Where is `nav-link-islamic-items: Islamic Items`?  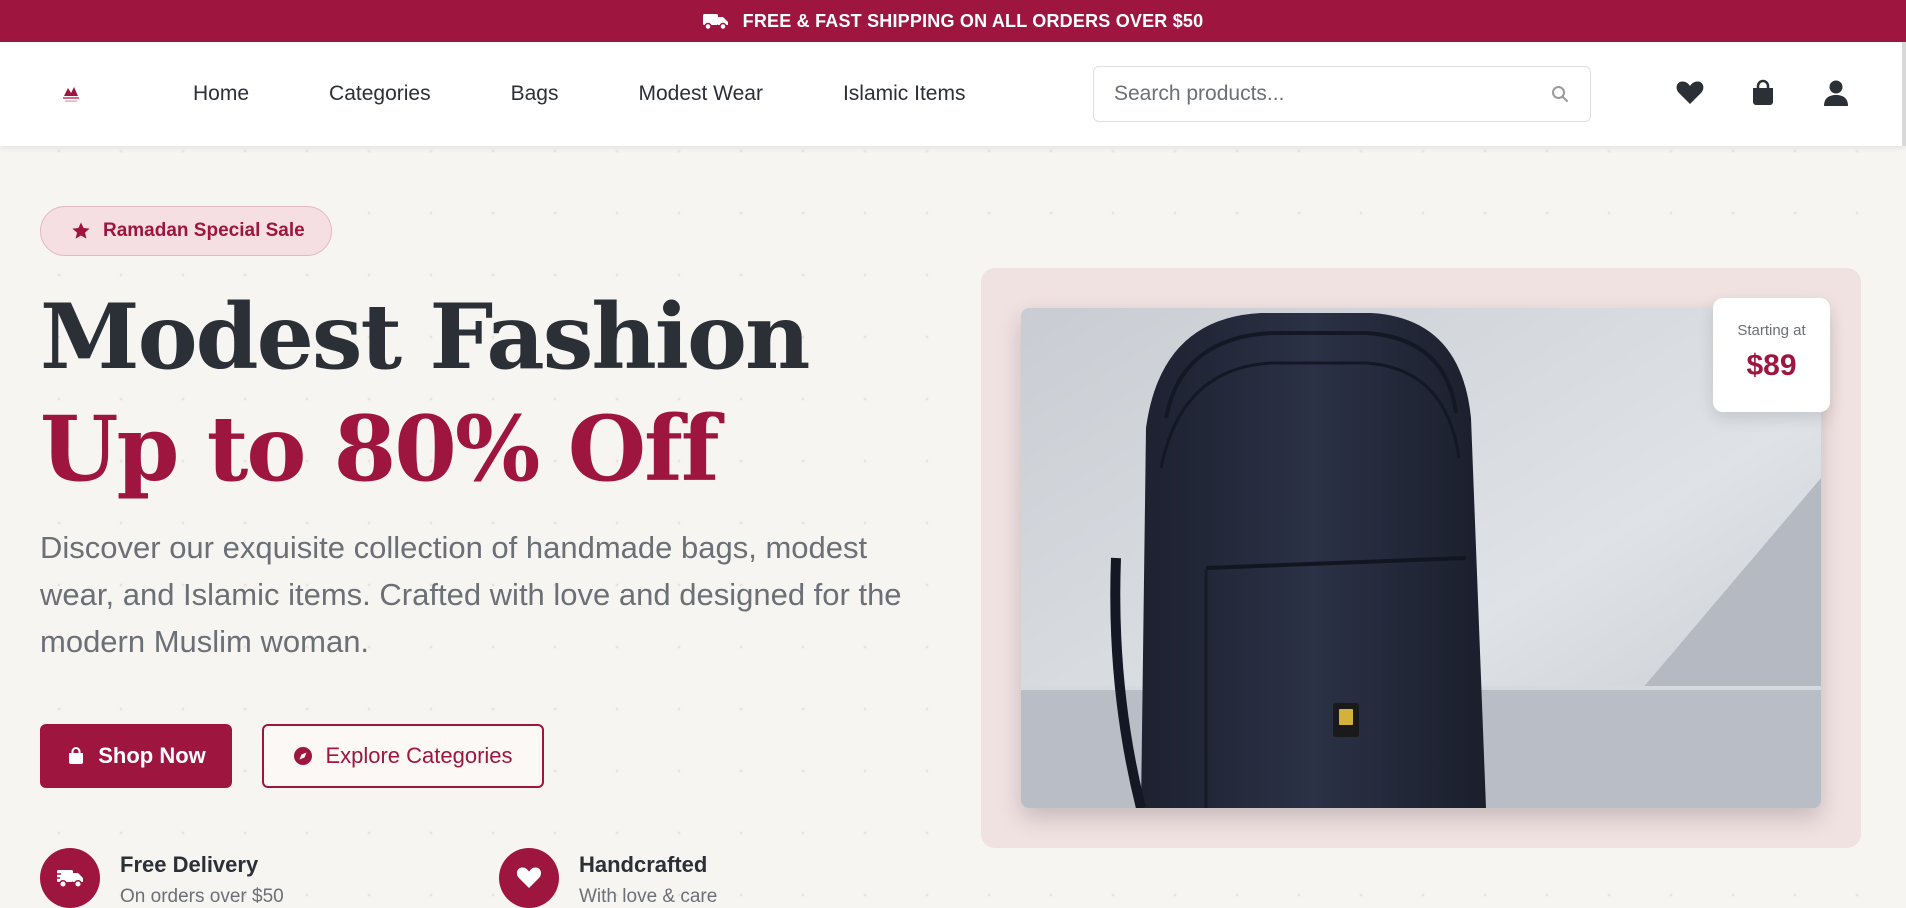
nav-link-islamic-items: Islamic Items is located at coordinates (904, 94).